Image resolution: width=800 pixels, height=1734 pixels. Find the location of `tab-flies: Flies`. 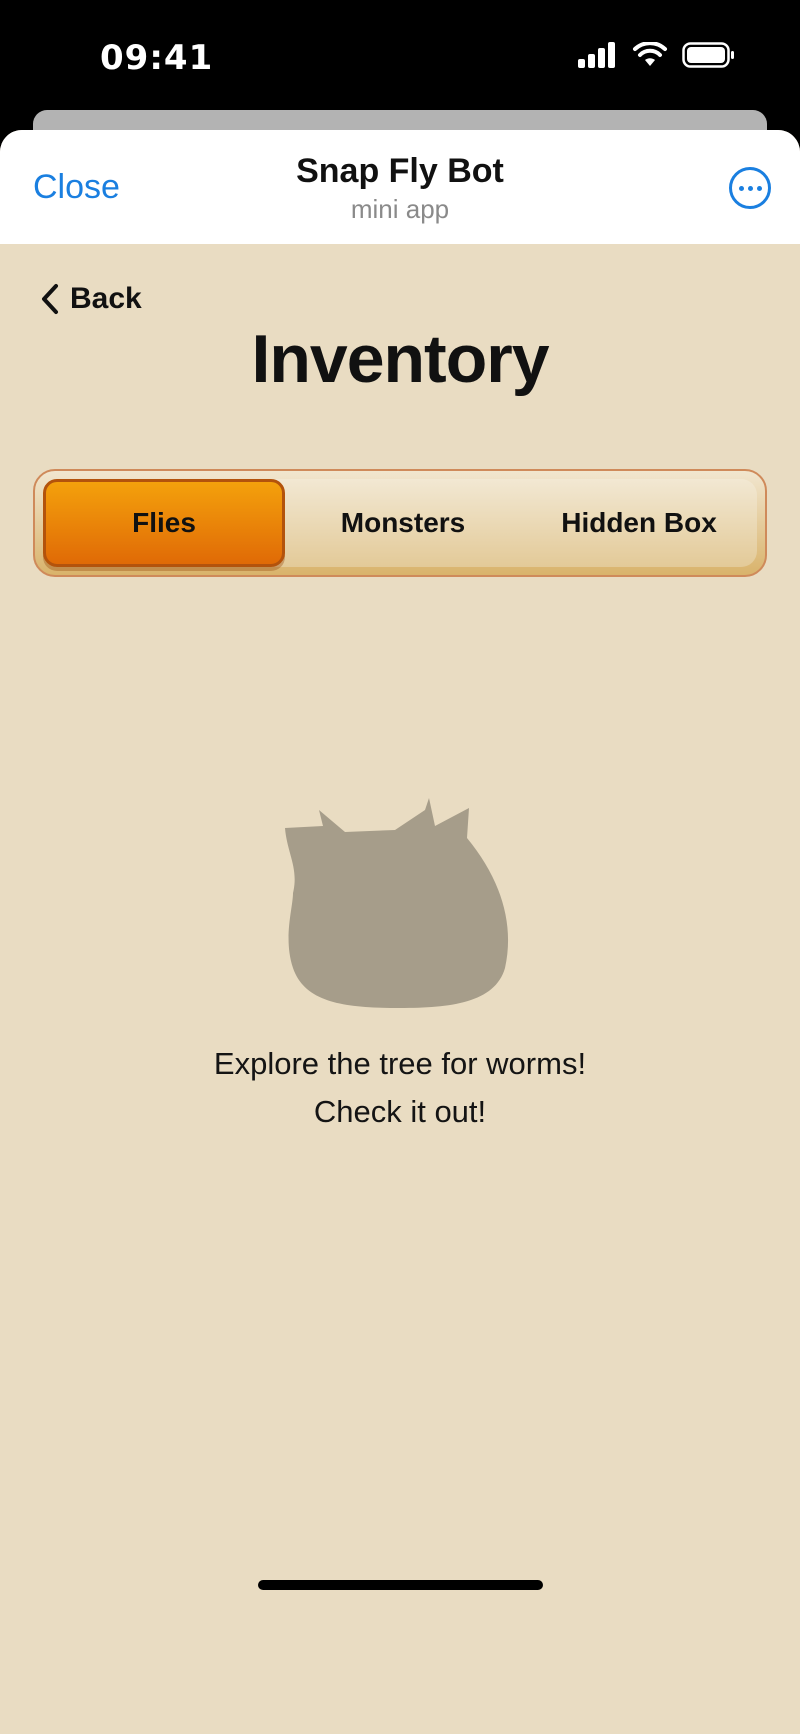

tab-flies: Flies is located at coordinates (164, 523).